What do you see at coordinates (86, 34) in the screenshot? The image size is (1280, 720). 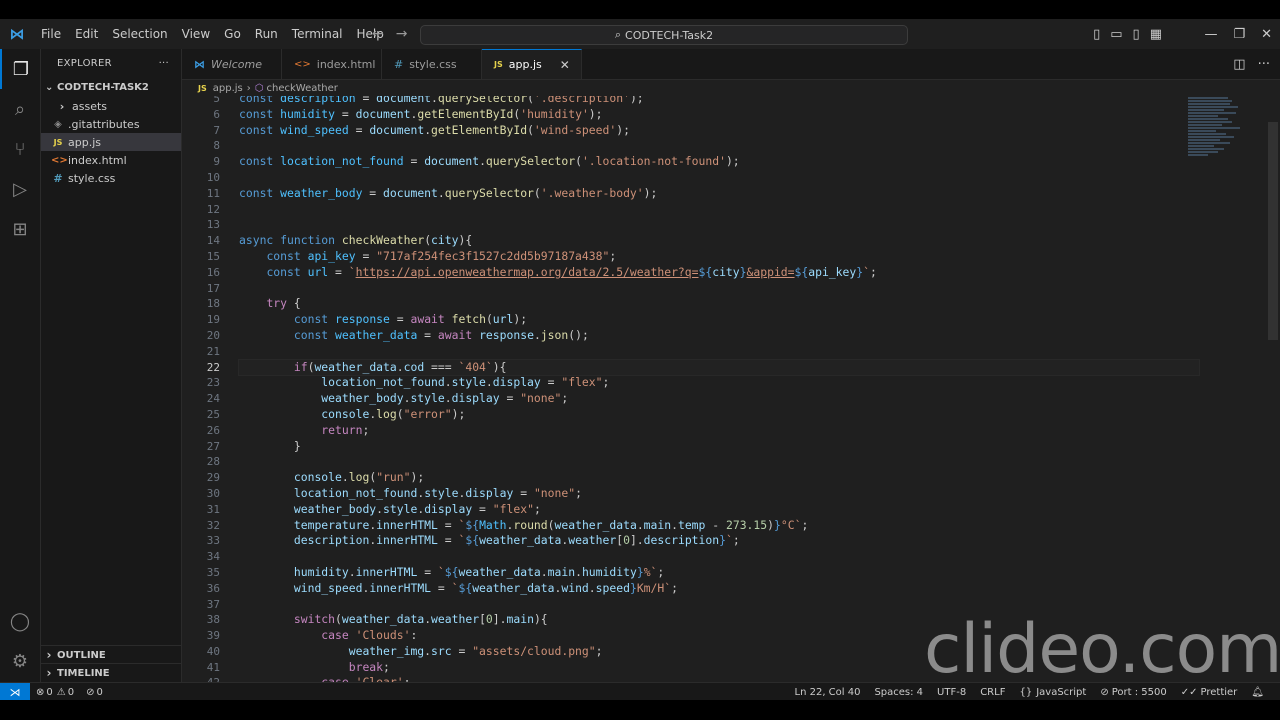 I see `menu-edit: Edit` at bounding box center [86, 34].